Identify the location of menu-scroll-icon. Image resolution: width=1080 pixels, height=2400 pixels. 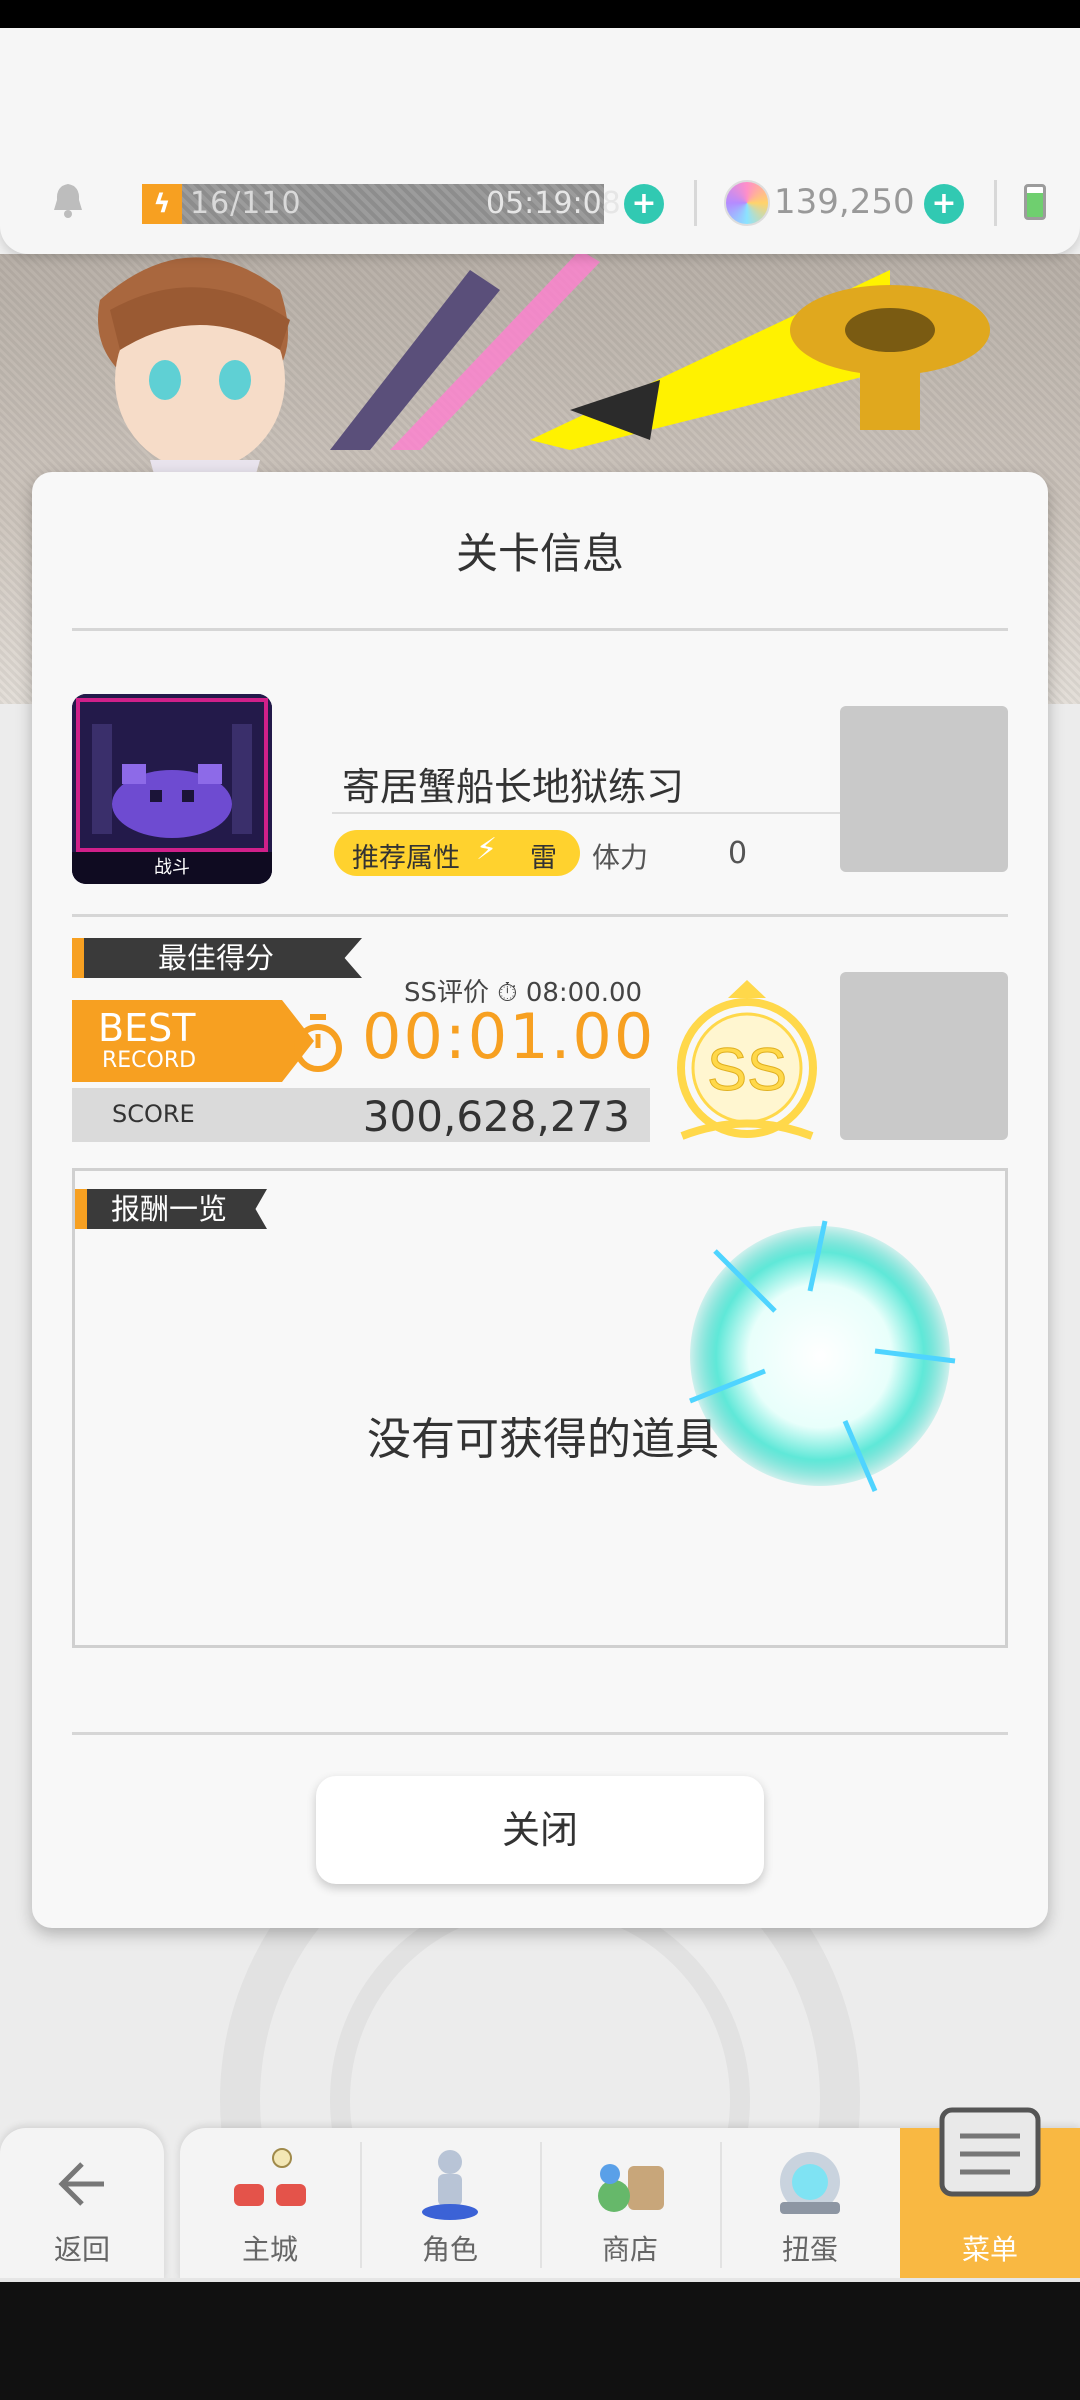
(990, 2152).